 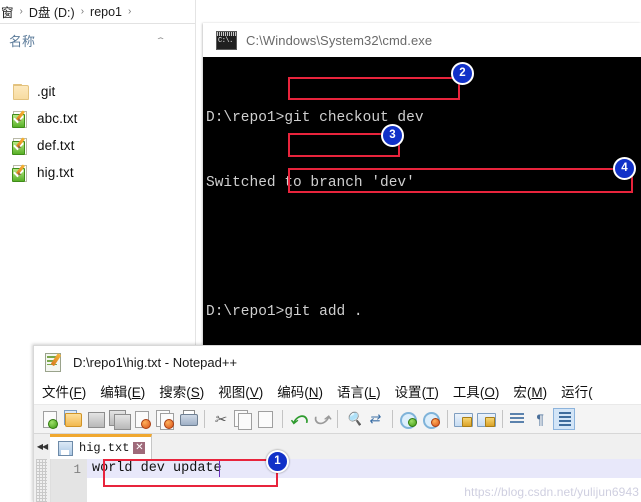 I want to click on menu-item-file: 文件(F), so click(x=64, y=391).